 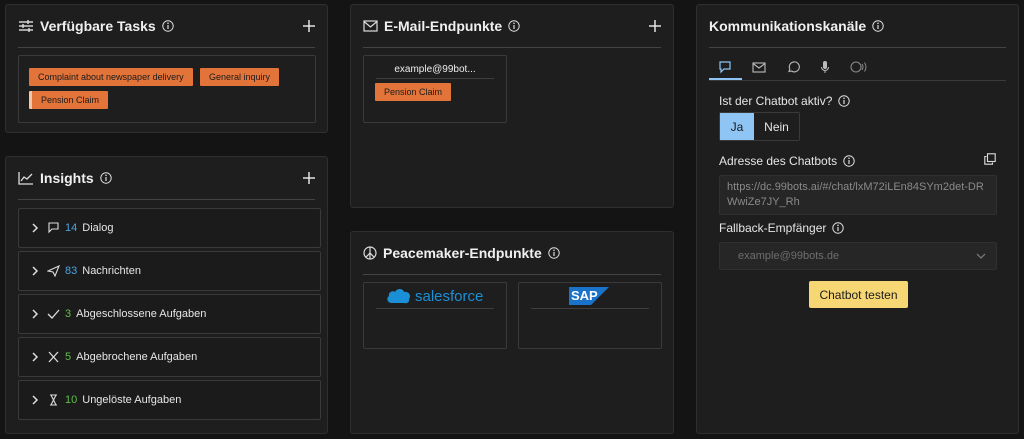 What do you see at coordinates (68, 314) in the screenshot?
I see `insight-count: 3` at bounding box center [68, 314].